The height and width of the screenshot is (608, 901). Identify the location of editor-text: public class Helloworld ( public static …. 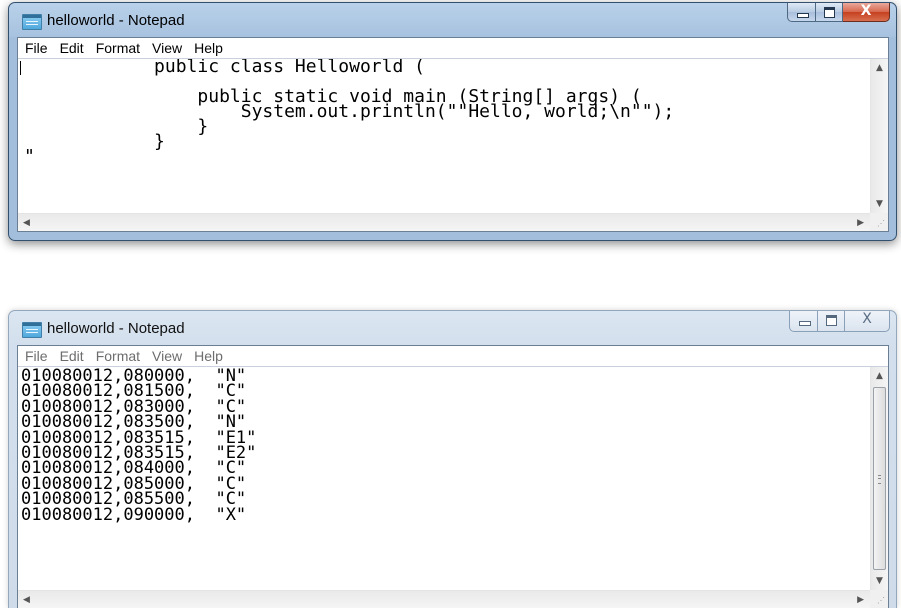
(349, 113).